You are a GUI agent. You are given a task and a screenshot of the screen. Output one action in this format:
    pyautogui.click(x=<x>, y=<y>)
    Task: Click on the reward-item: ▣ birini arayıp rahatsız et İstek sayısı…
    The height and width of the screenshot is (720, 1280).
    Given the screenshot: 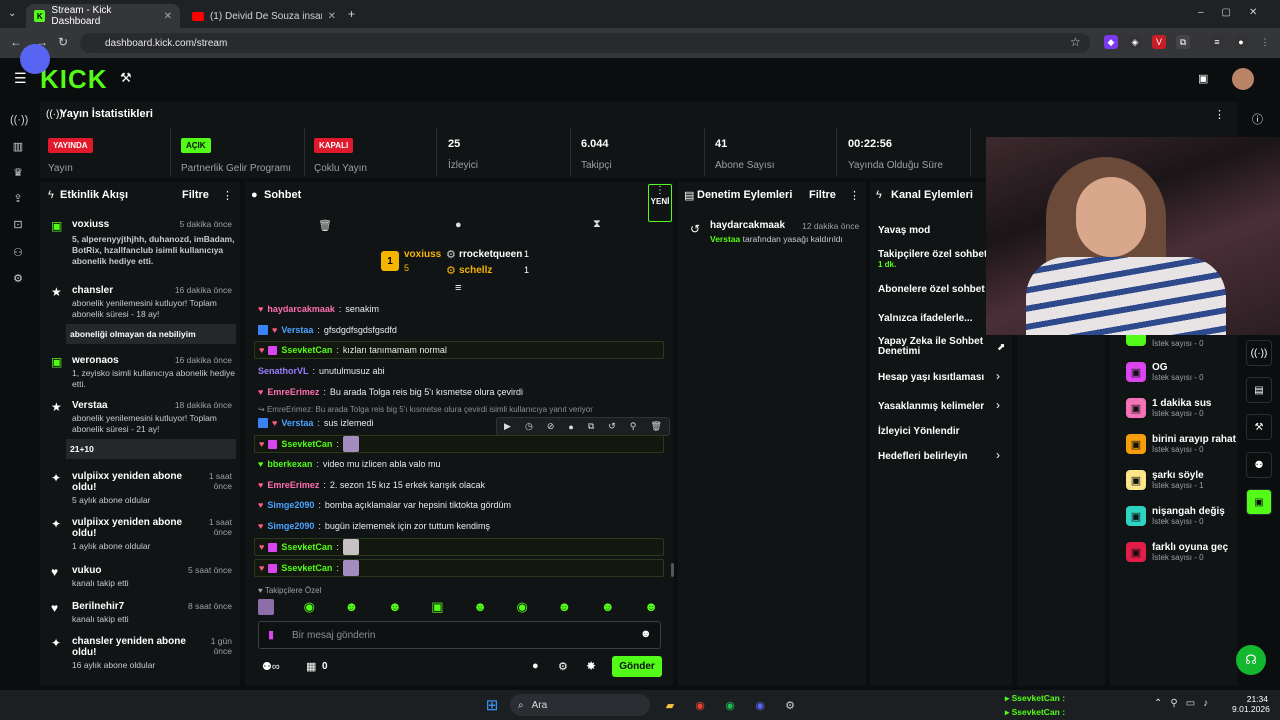 What is the action you would take?
    pyautogui.click(x=1181, y=444)
    